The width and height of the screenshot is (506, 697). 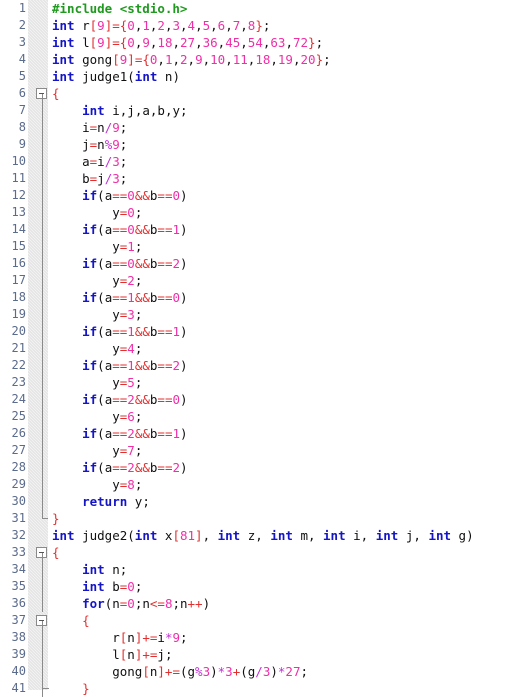 I want to click on code-text: if(a==0&&b==1), so click(x=119, y=229).